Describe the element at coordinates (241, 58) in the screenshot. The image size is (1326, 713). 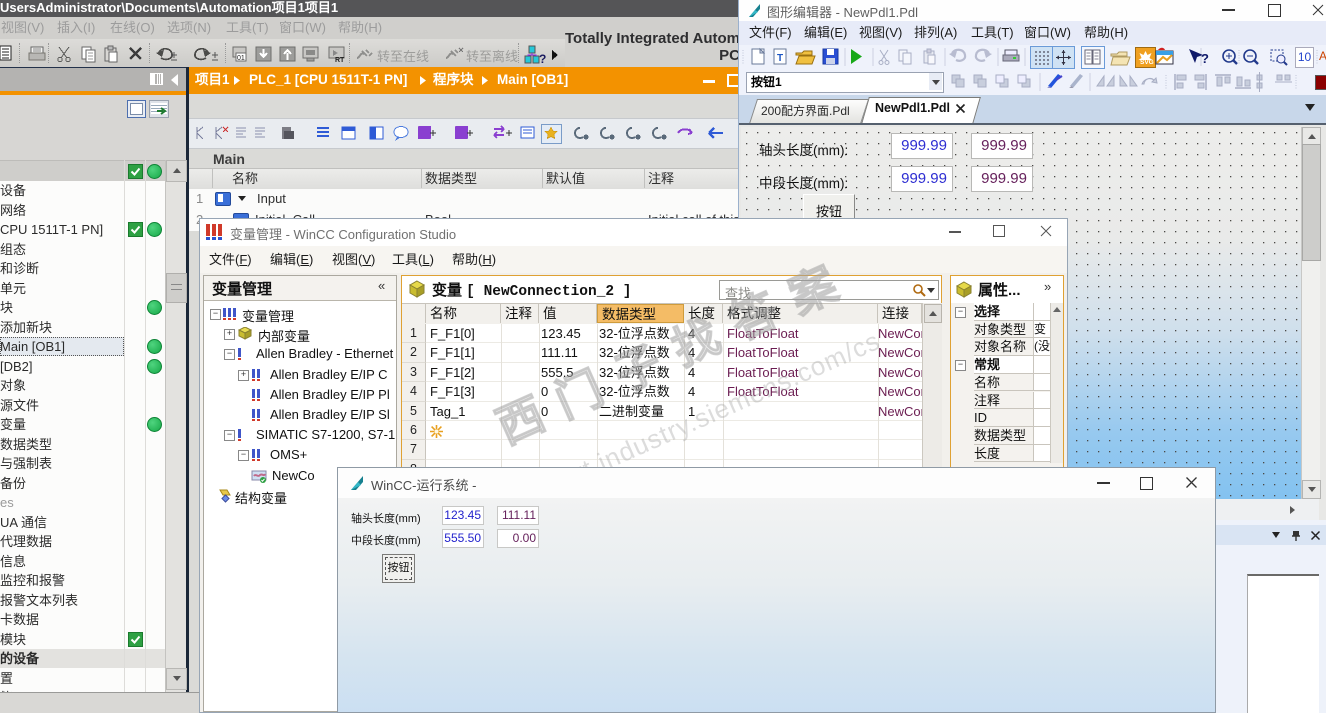
I see `svg-text: 01` at that location.